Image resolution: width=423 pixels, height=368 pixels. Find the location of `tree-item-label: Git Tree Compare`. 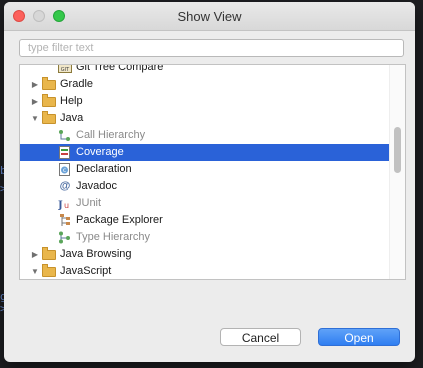

tree-item-label: Git Tree Compare is located at coordinates (120, 68).